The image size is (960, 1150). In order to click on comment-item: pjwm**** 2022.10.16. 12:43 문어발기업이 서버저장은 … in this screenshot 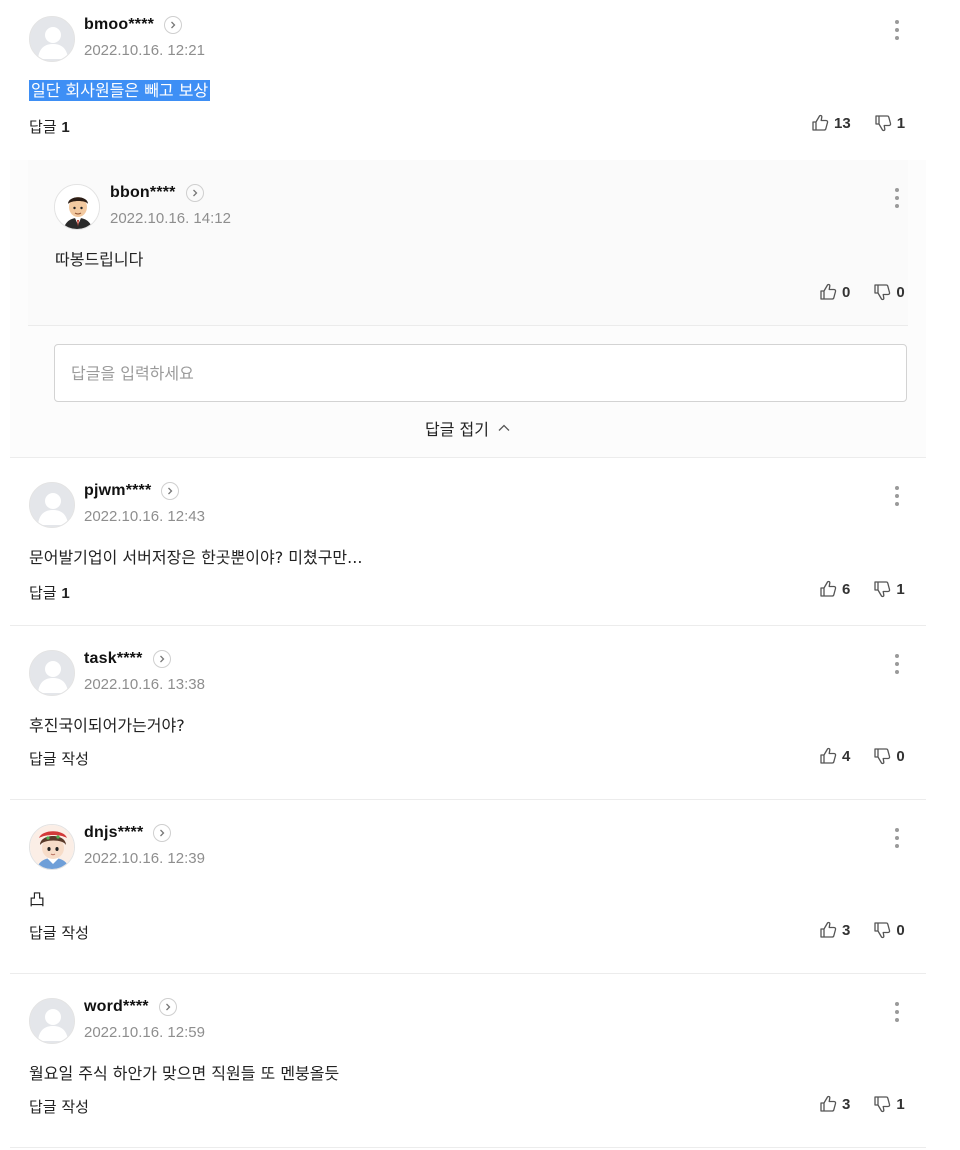, I will do `click(468, 542)`.